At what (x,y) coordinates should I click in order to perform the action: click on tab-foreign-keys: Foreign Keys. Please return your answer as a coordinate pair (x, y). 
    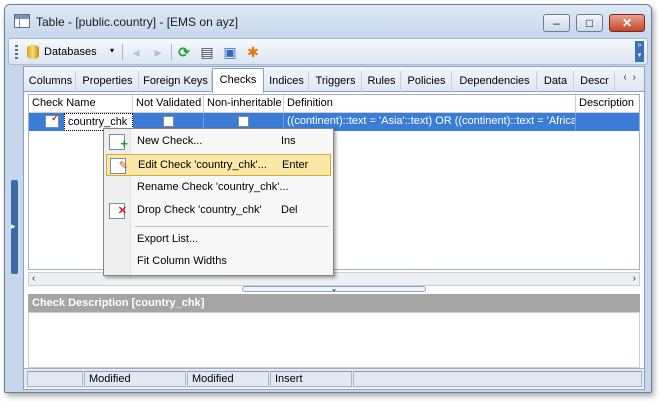
    Looking at the image, I should click on (176, 81).